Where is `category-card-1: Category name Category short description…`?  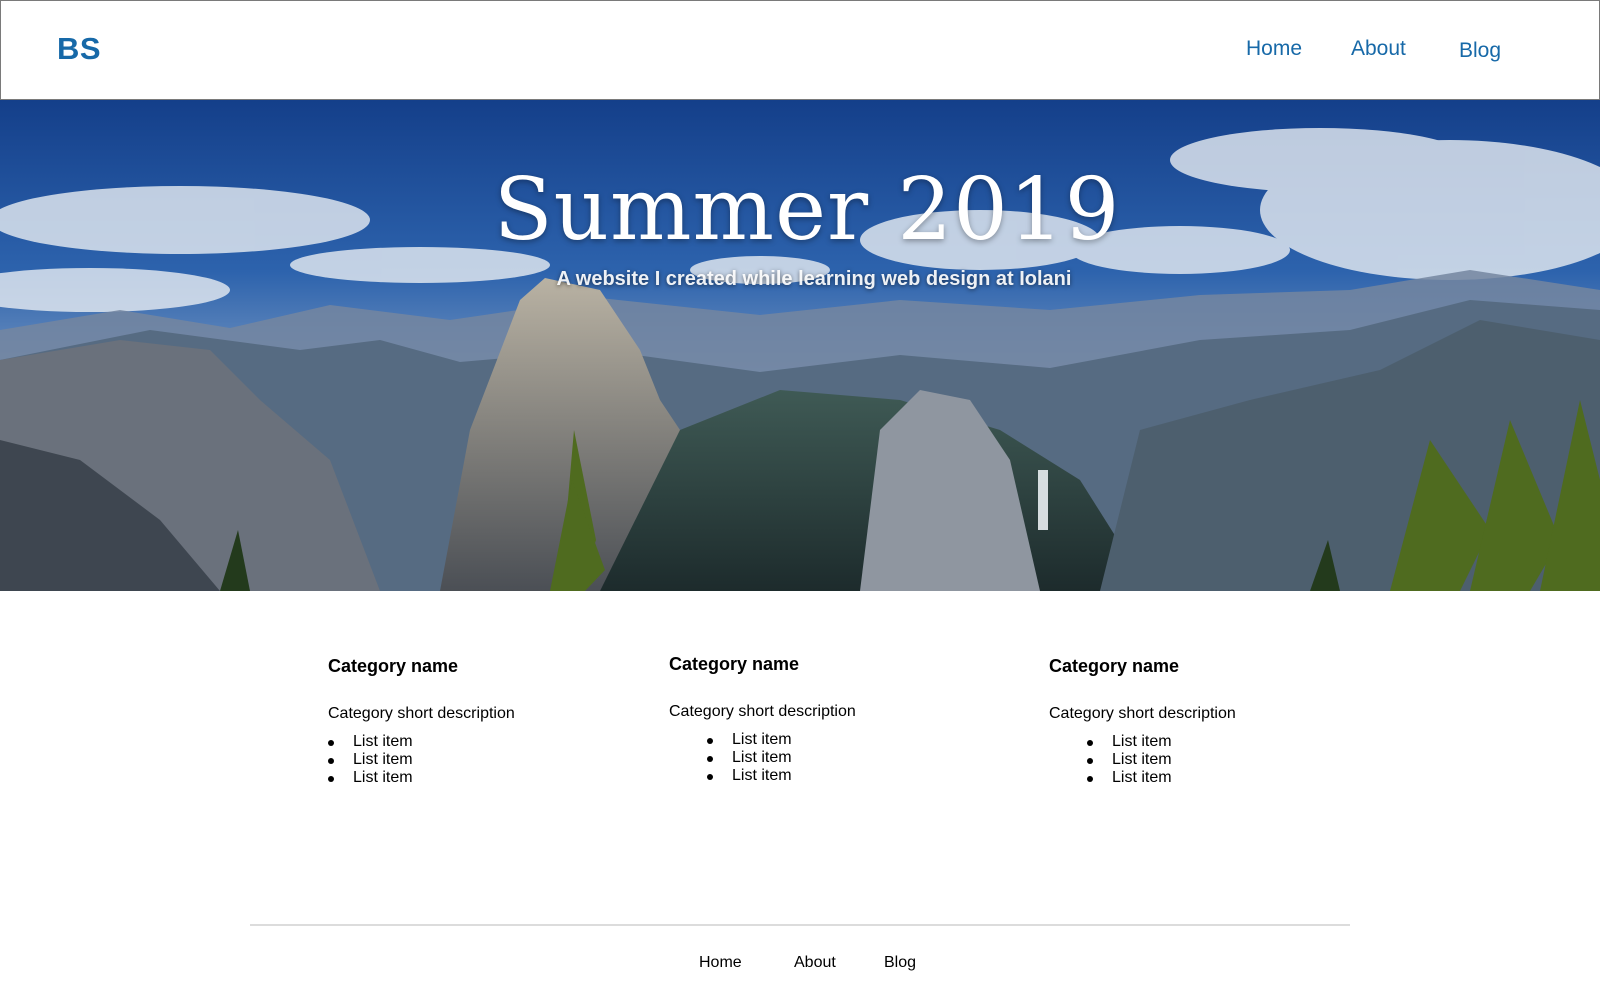
category-card-1: Category name Category short description… is located at coordinates (421, 721).